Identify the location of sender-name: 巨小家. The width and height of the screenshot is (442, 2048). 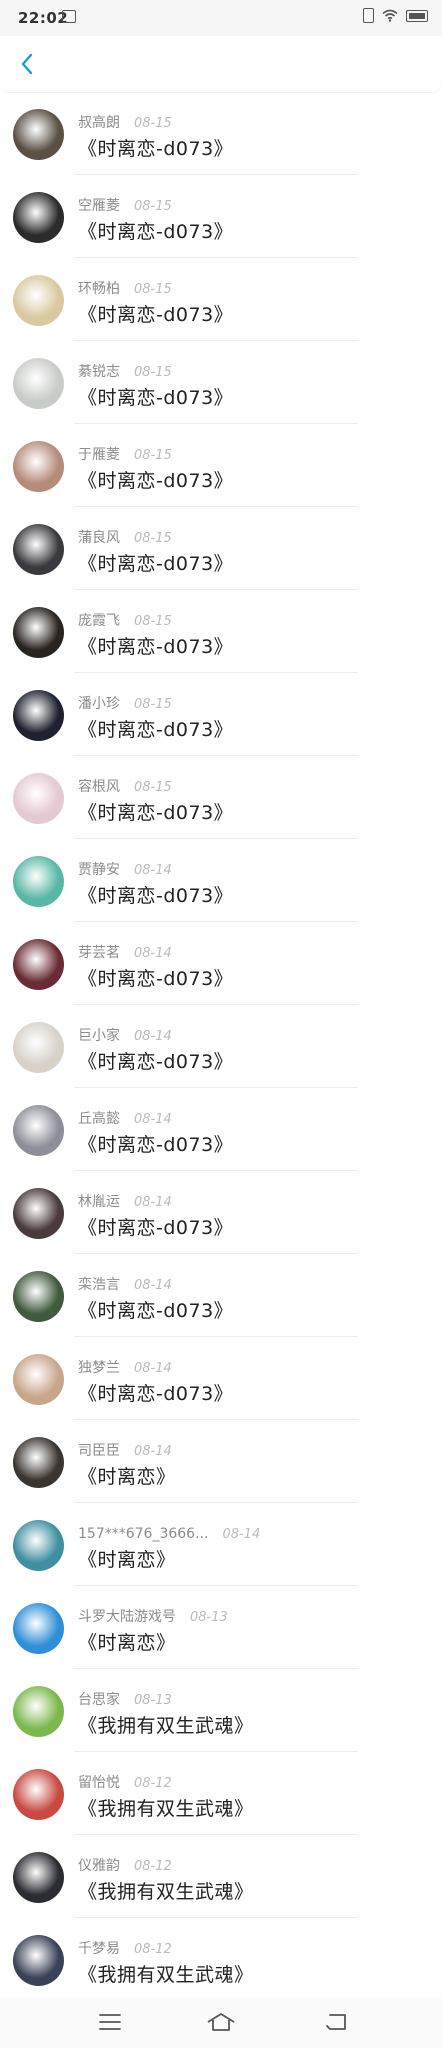
(99, 1036).